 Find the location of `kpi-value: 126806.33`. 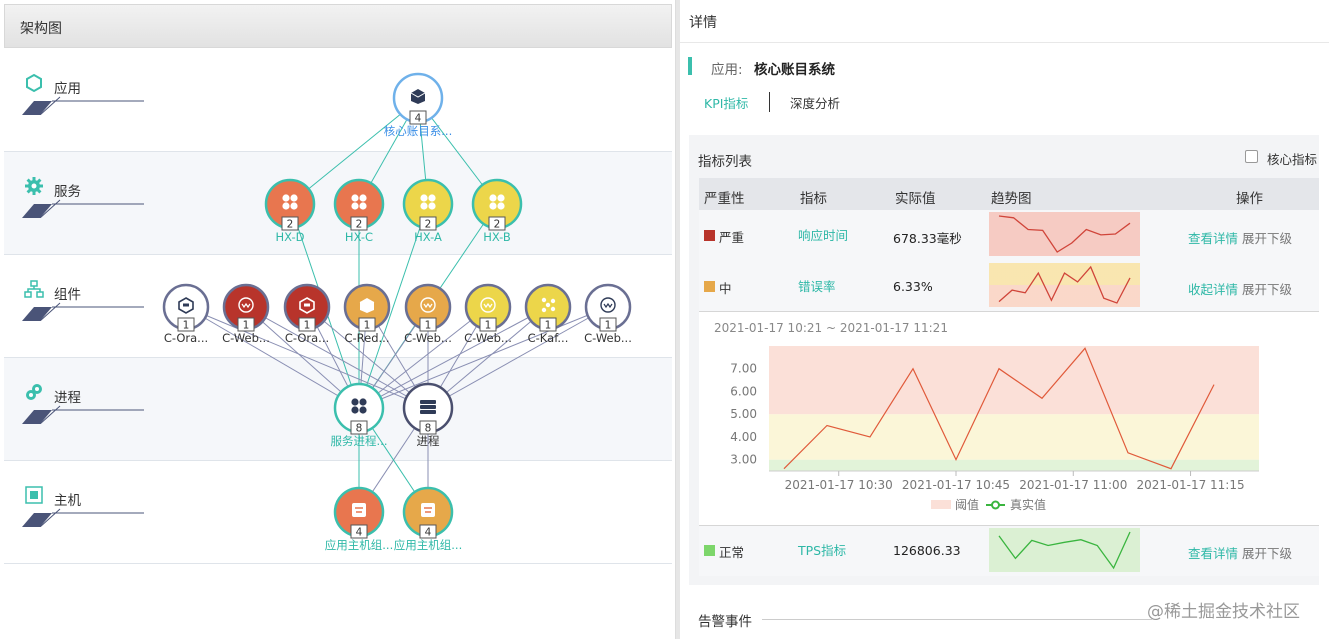

kpi-value: 126806.33 is located at coordinates (927, 550).